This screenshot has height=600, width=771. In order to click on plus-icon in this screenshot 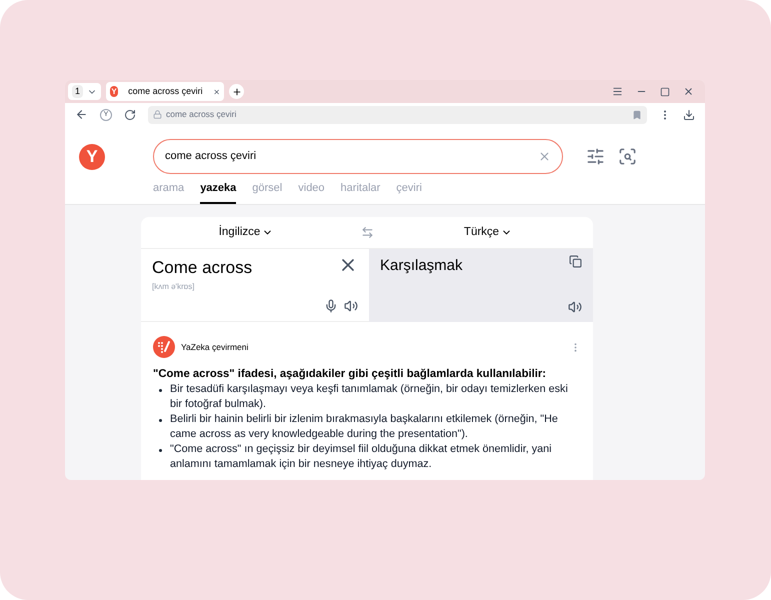, I will do `click(237, 91)`.